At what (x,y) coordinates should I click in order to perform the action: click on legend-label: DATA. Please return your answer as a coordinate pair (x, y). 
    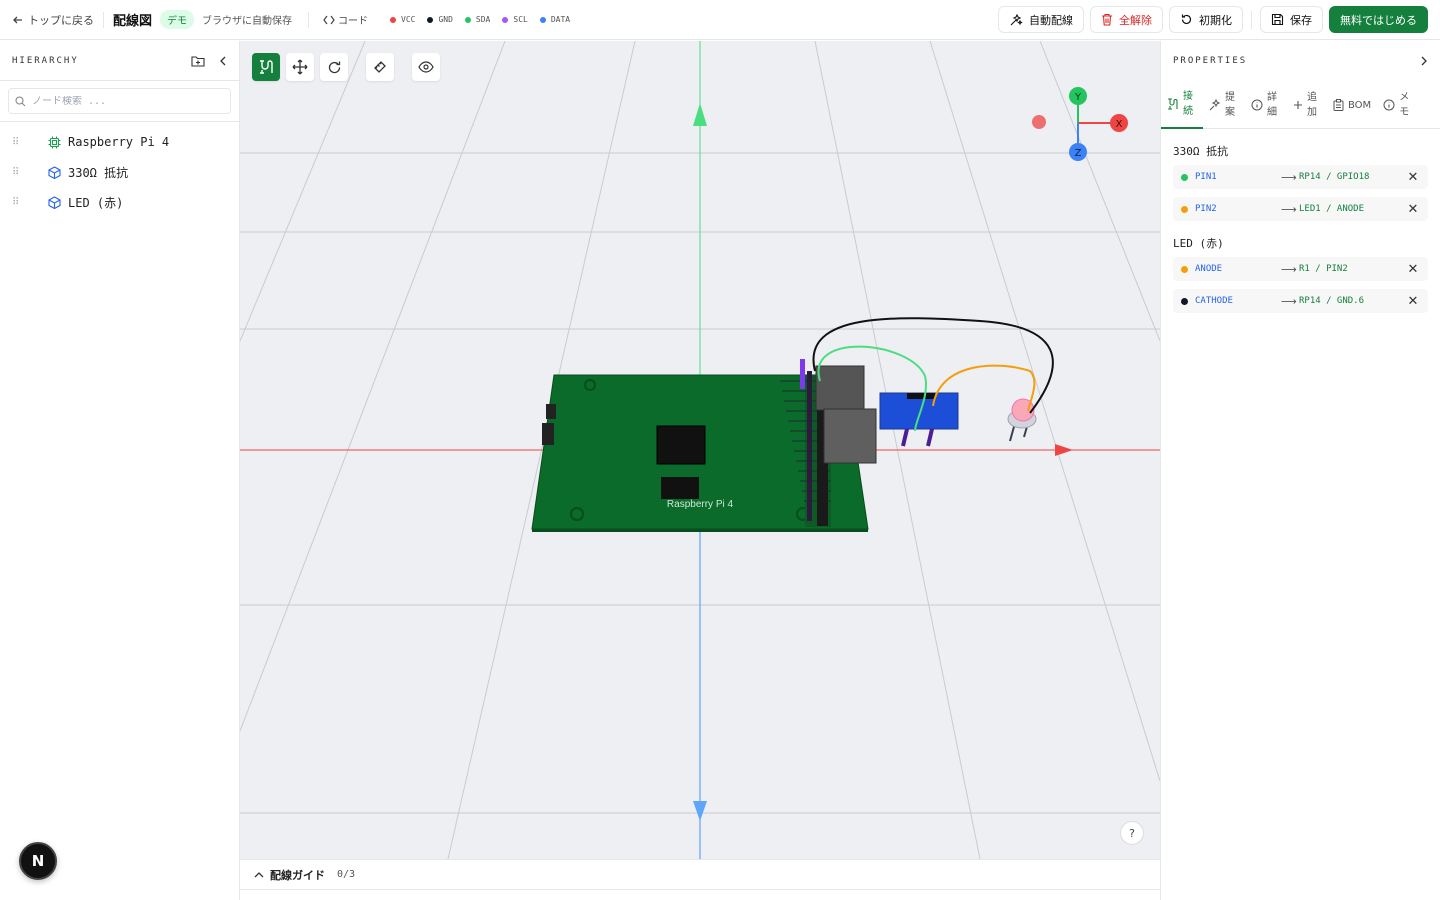
    Looking at the image, I should click on (560, 19).